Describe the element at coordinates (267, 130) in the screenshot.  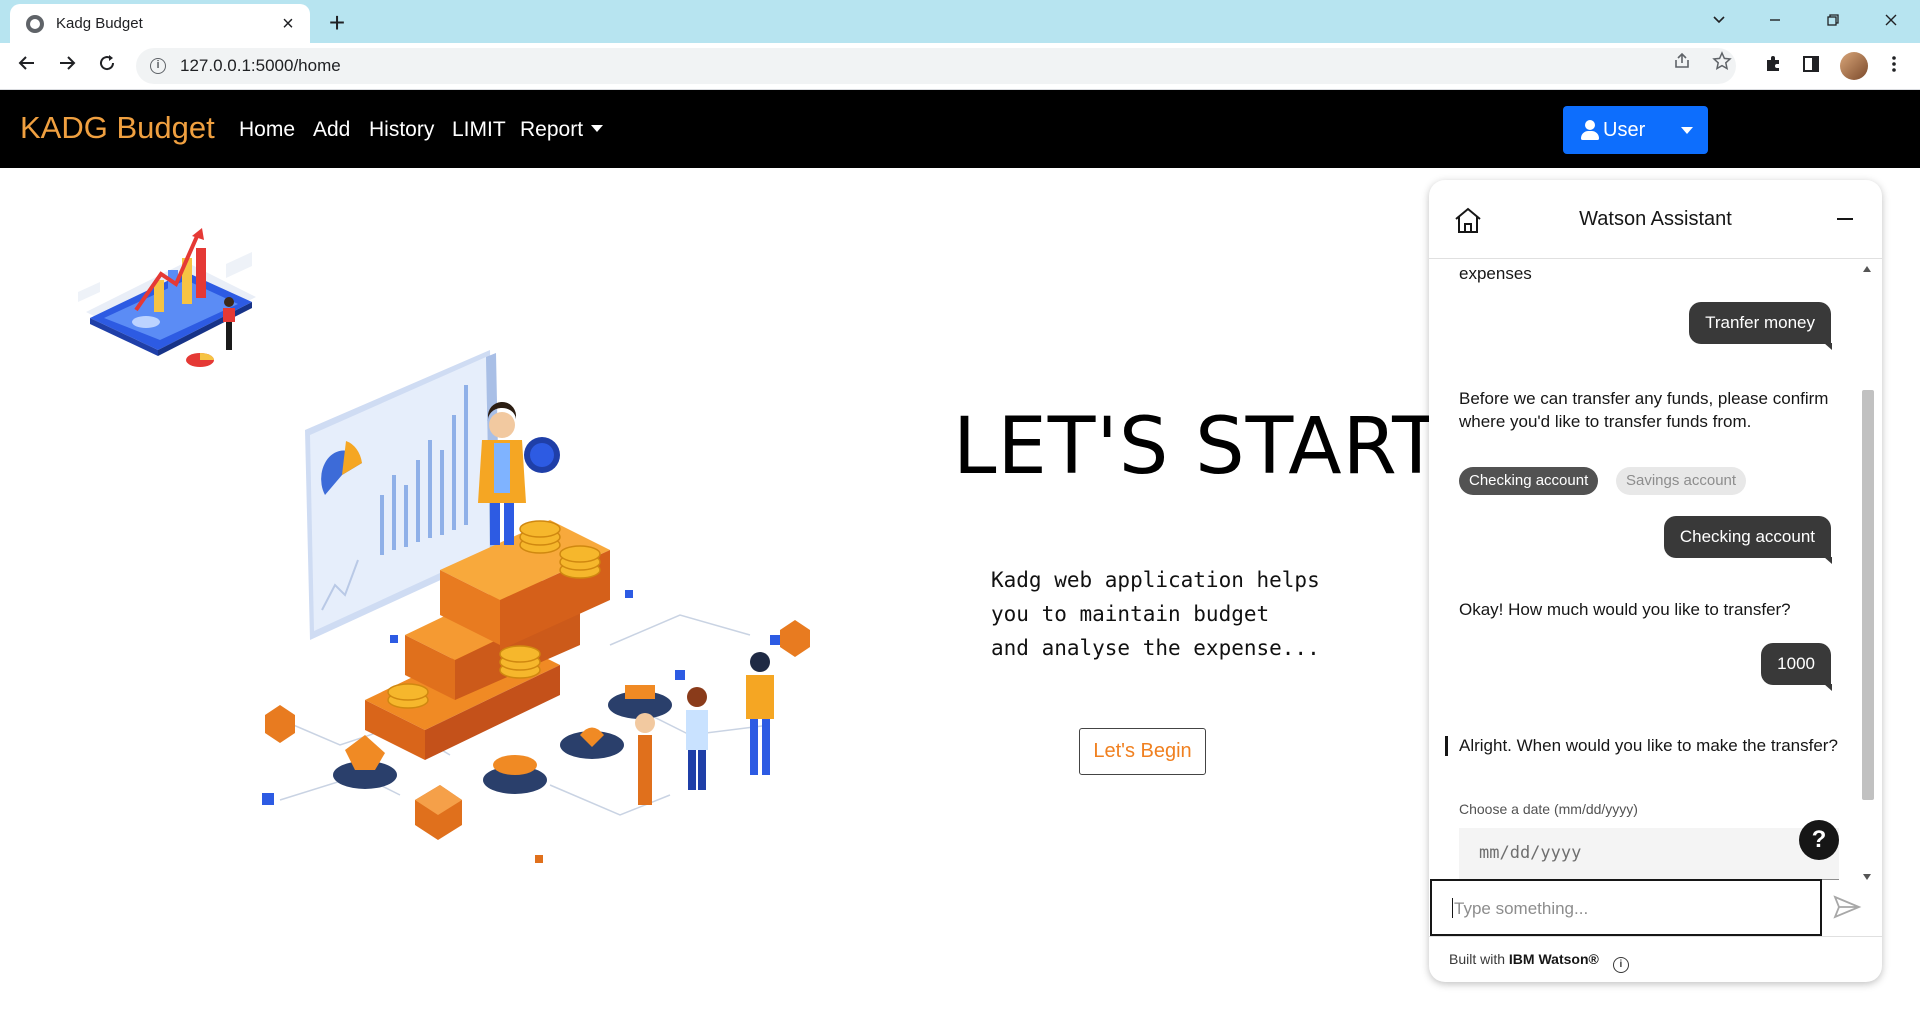
I see `nav-home: Home` at that location.